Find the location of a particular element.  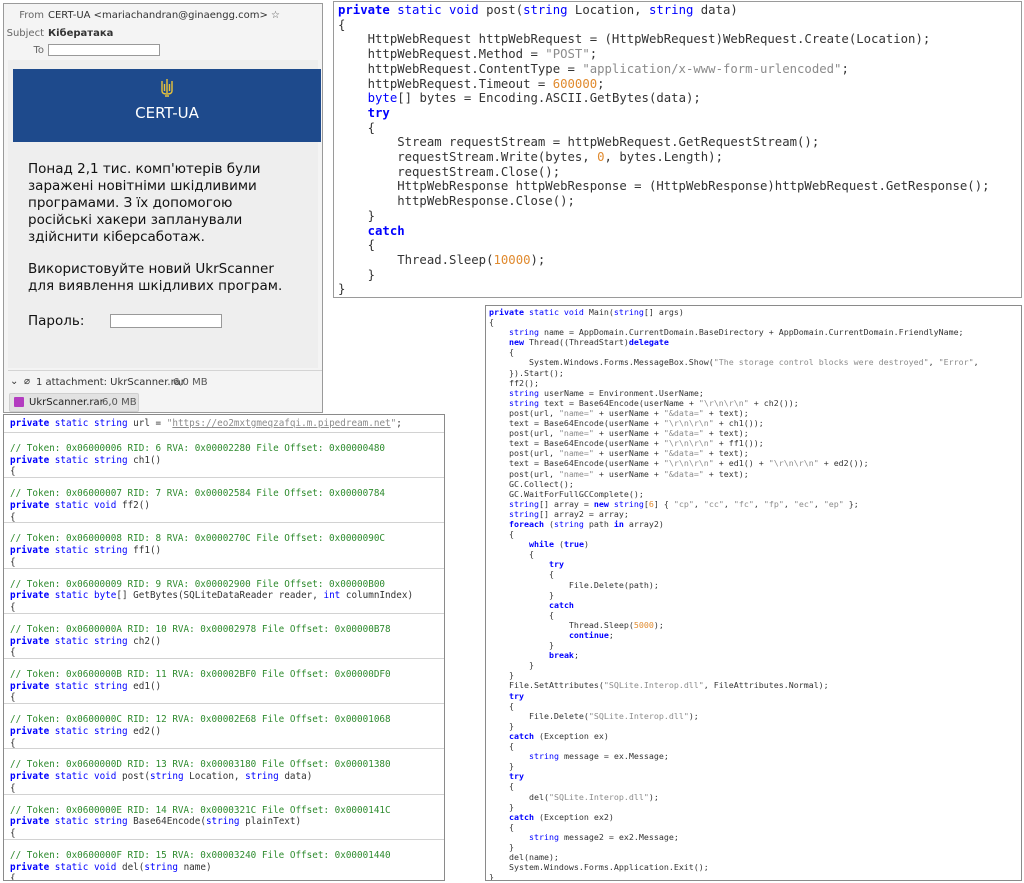

from-value: CERT-UA <mariachandran@ginaengg.com> ☆ is located at coordinates (164, 15).